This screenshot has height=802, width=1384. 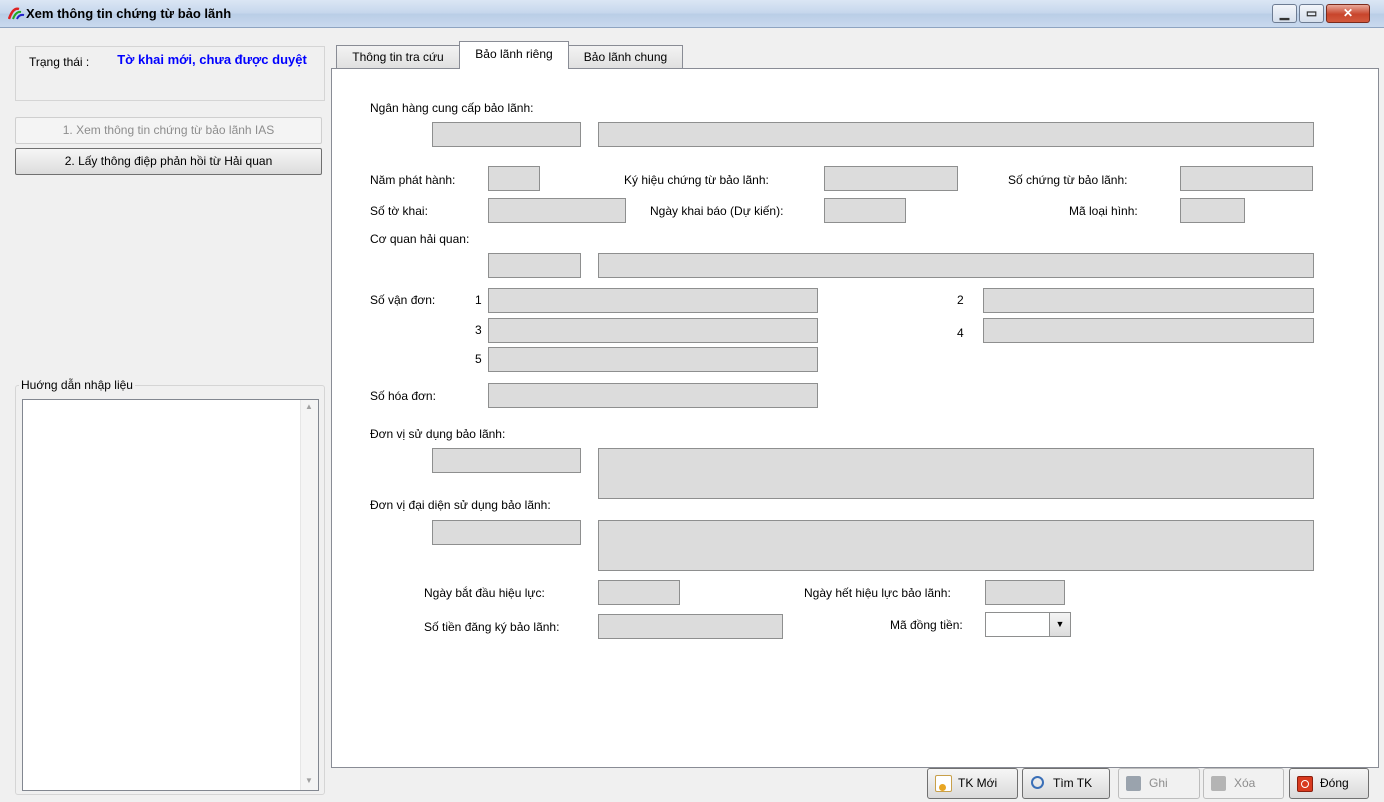 What do you see at coordinates (484, 593) in the screenshot?
I see `start-date-label: Ngày bắt đầu hiệu lực:` at bounding box center [484, 593].